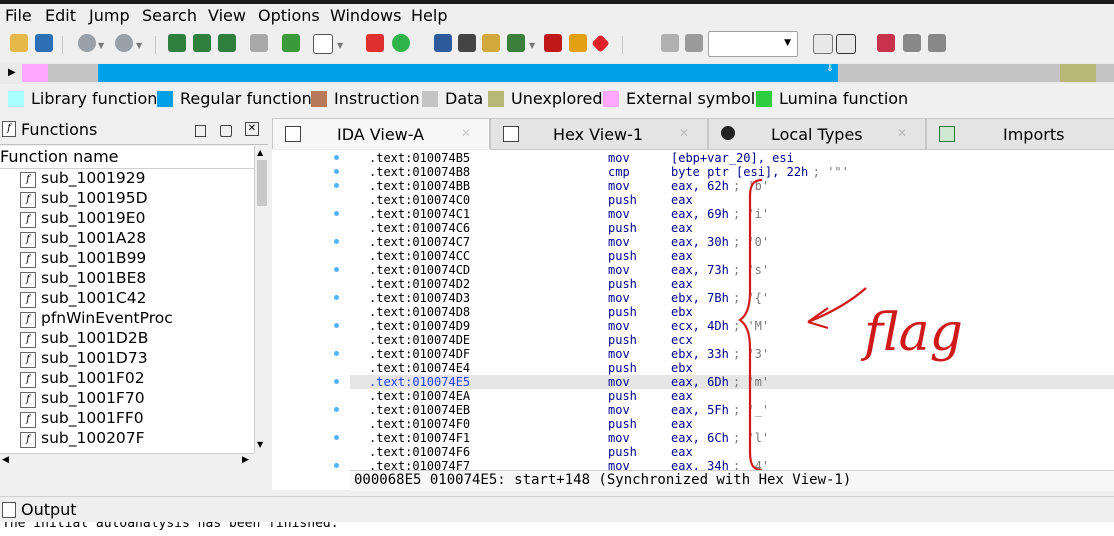 The height and width of the screenshot is (536, 1114). What do you see at coordinates (289, 15) in the screenshot?
I see `menu-options: Options` at bounding box center [289, 15].